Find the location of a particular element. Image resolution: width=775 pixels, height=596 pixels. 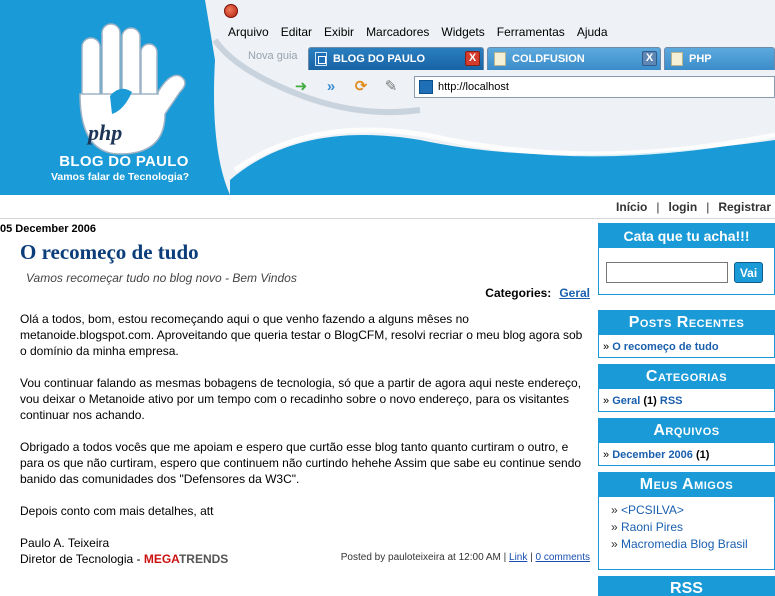

list-item: Macromedia Blog Brasil is located at coordinates (690, 544).